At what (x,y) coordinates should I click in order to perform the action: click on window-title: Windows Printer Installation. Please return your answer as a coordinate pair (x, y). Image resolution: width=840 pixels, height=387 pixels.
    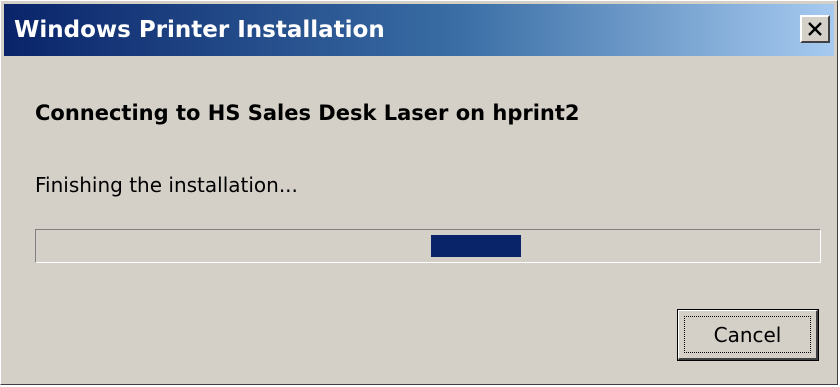
    Looking at the image, I should click on (199, 30).